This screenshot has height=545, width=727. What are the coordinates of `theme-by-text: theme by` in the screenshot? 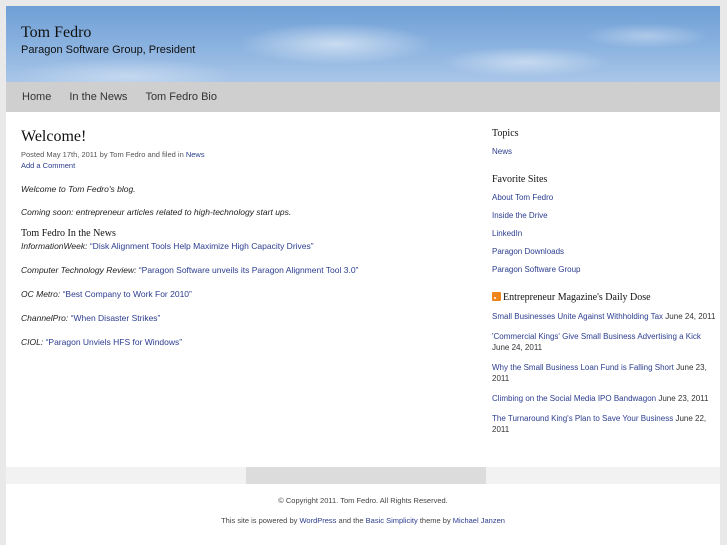 It's located at (435, 520).